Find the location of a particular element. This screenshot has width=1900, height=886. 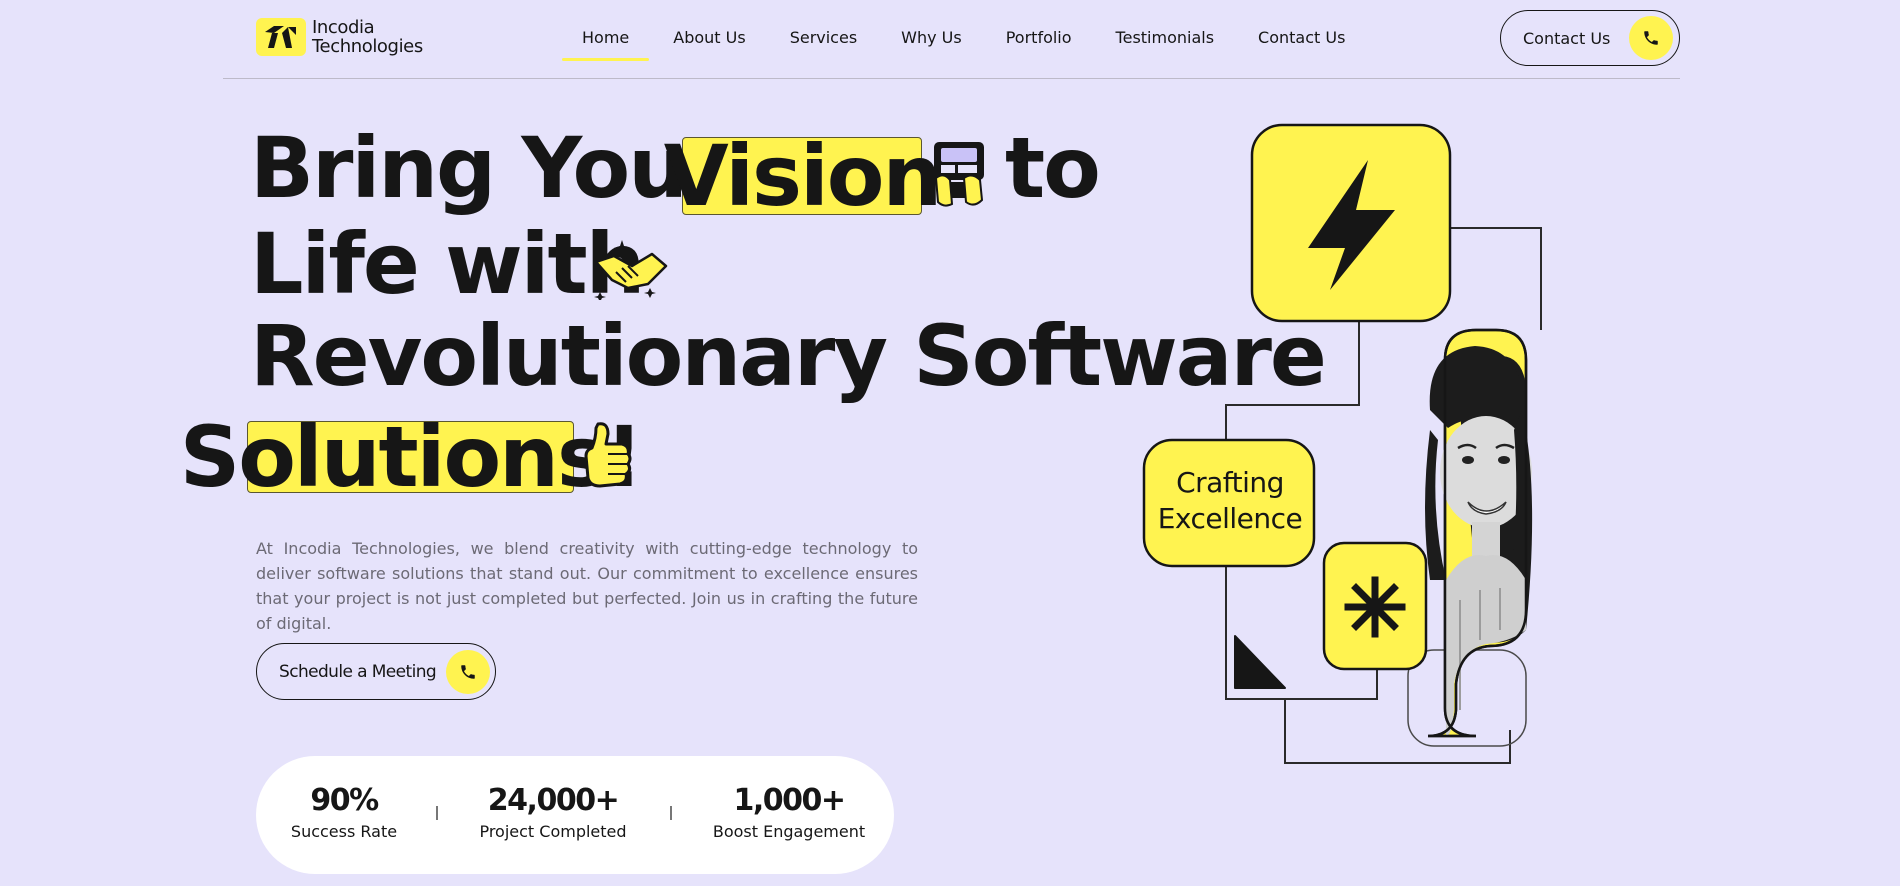

headline-highlight-solutions: Solutions! is located at coordinates (411, 457).